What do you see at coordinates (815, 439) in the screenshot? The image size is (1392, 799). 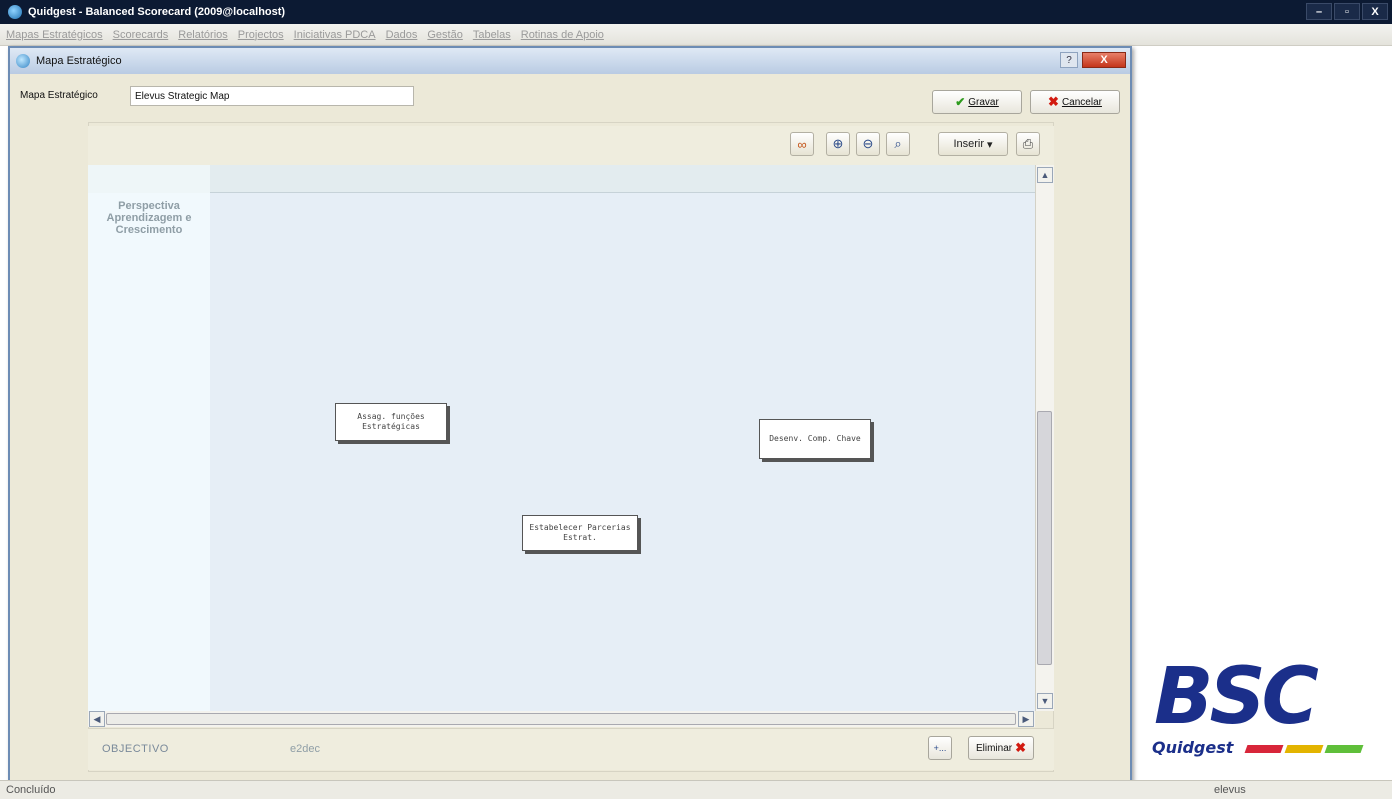 I see `objective-node: Desenv. Comp. Chave` at bounding box center [815, 439].